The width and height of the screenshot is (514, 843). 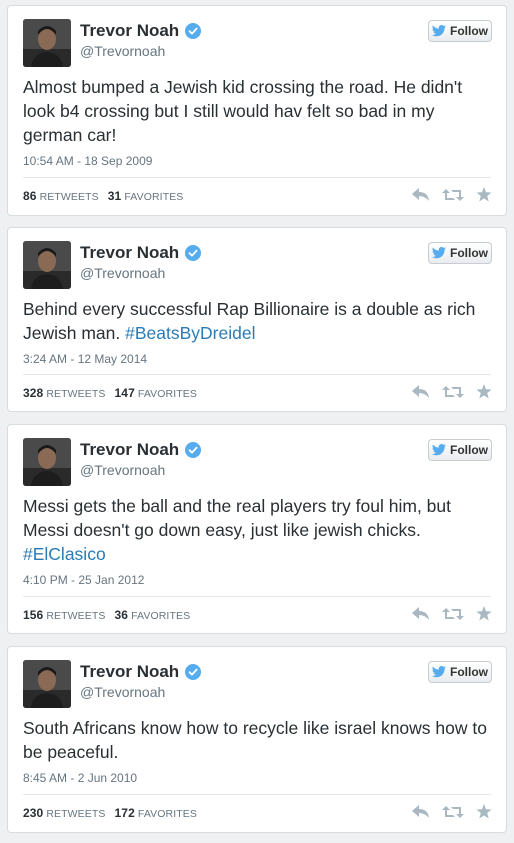 I want to click on tweet-timestamp: 3:24 AM - 12 May 2014, so click(x=85, y=359).